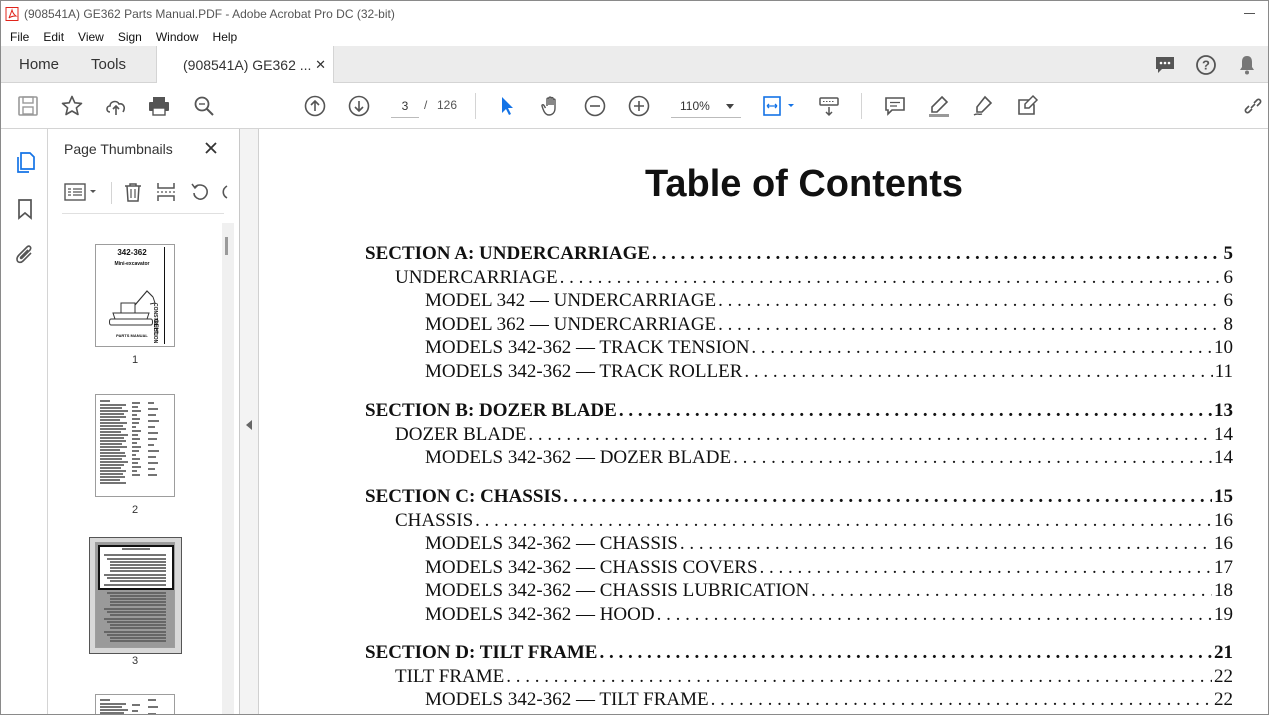  I want to click on cover-side-strip, so click(168, 295).